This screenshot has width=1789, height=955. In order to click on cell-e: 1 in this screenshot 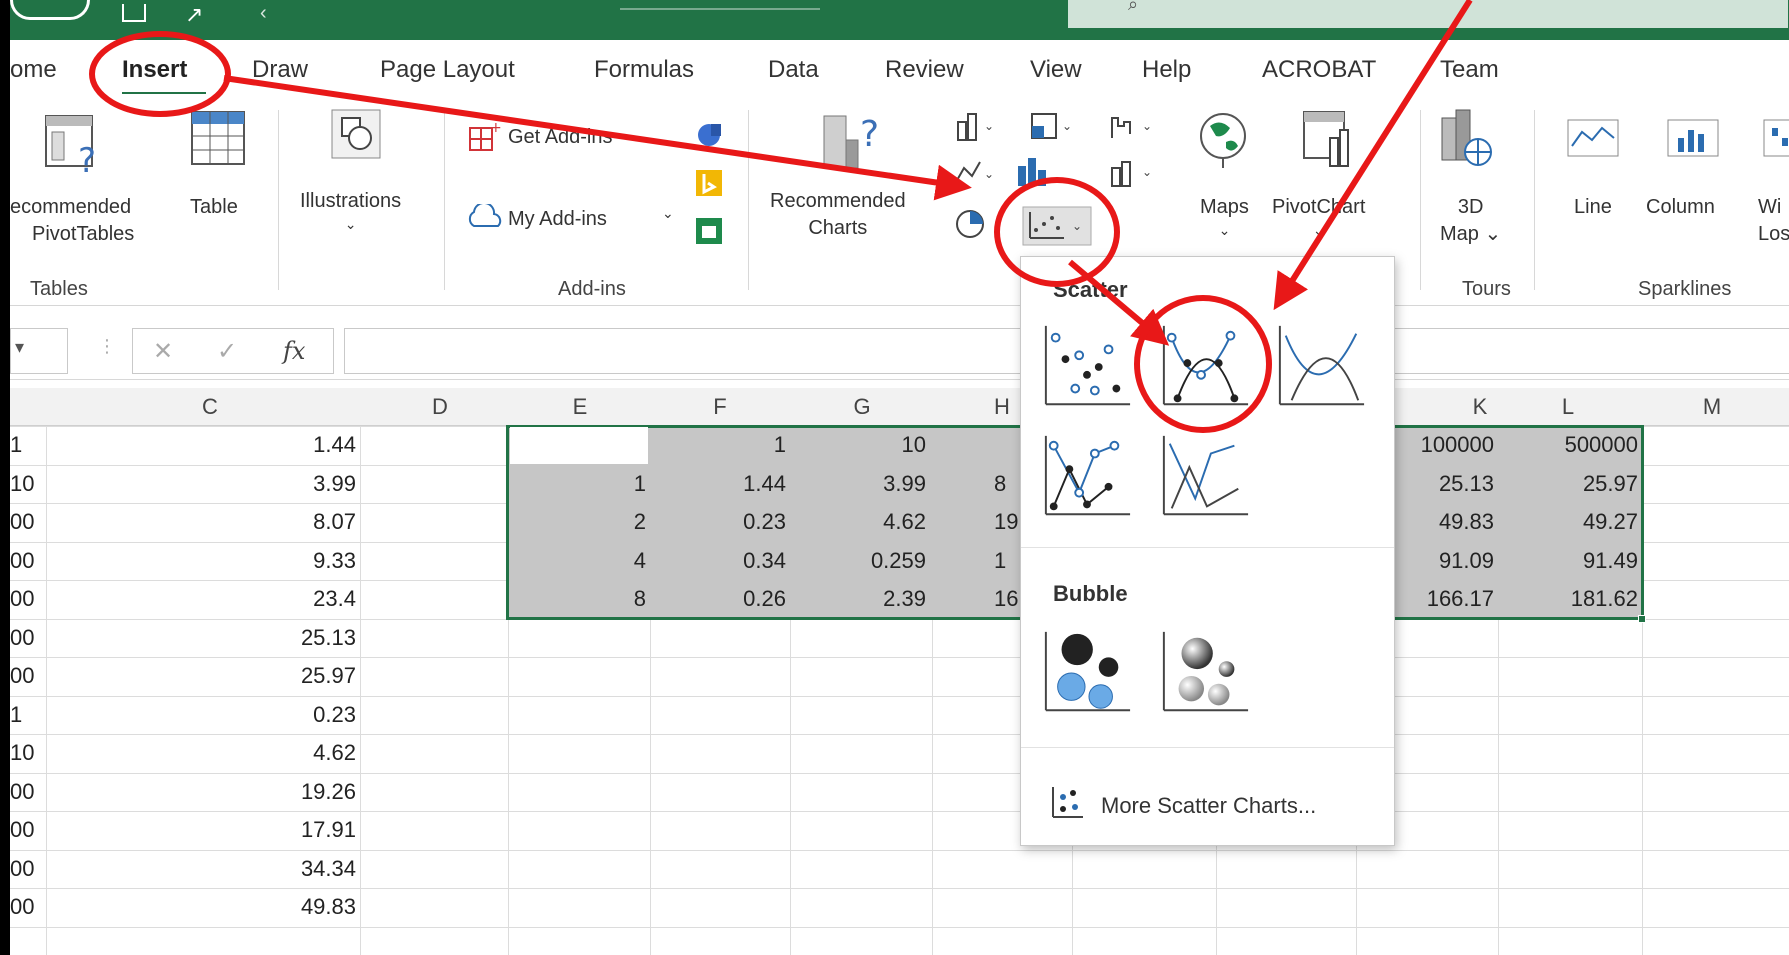, I will do `click(640, 484)`.